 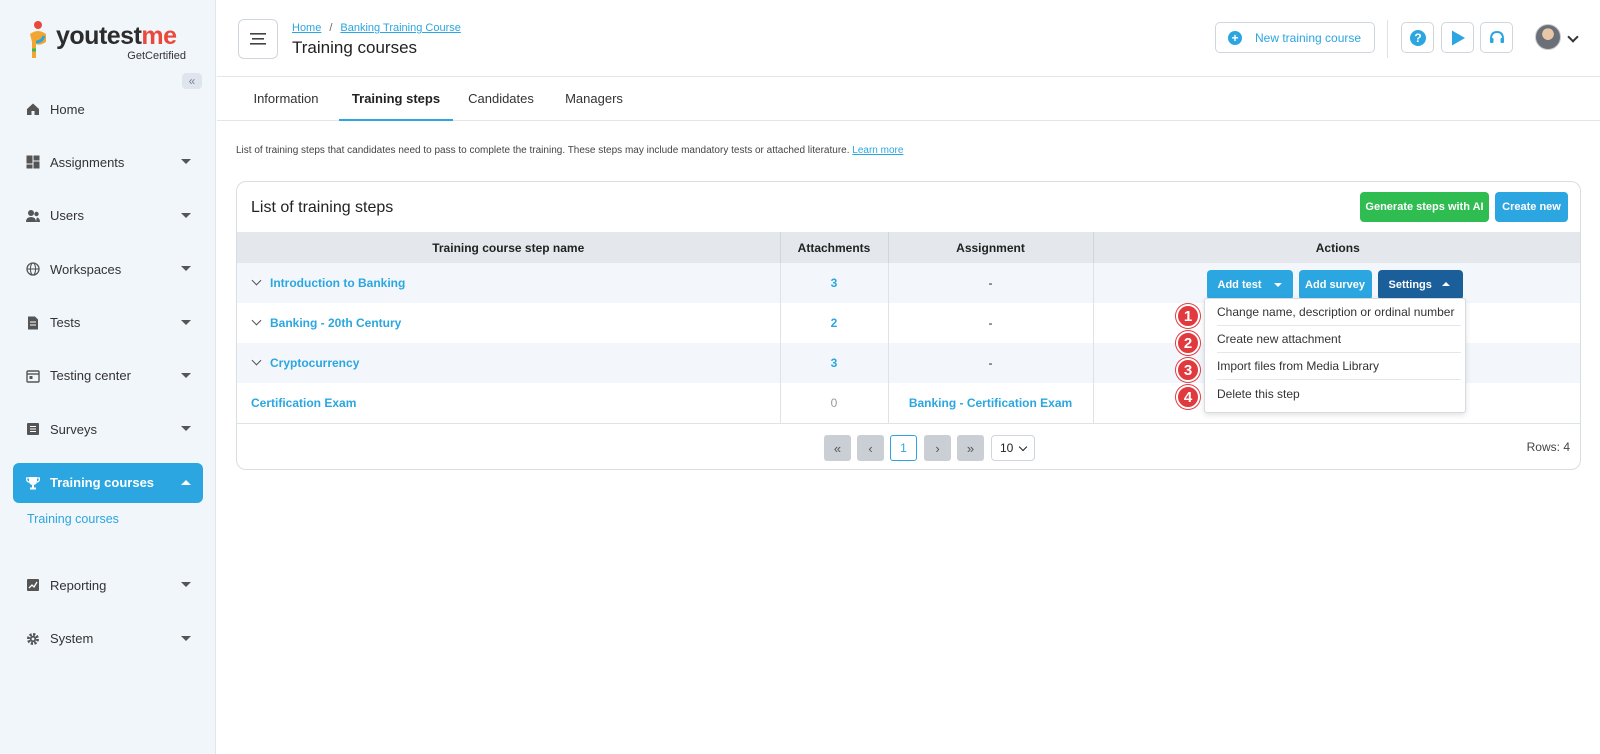 I want to click on users-icon, so click(x=33, y=216).